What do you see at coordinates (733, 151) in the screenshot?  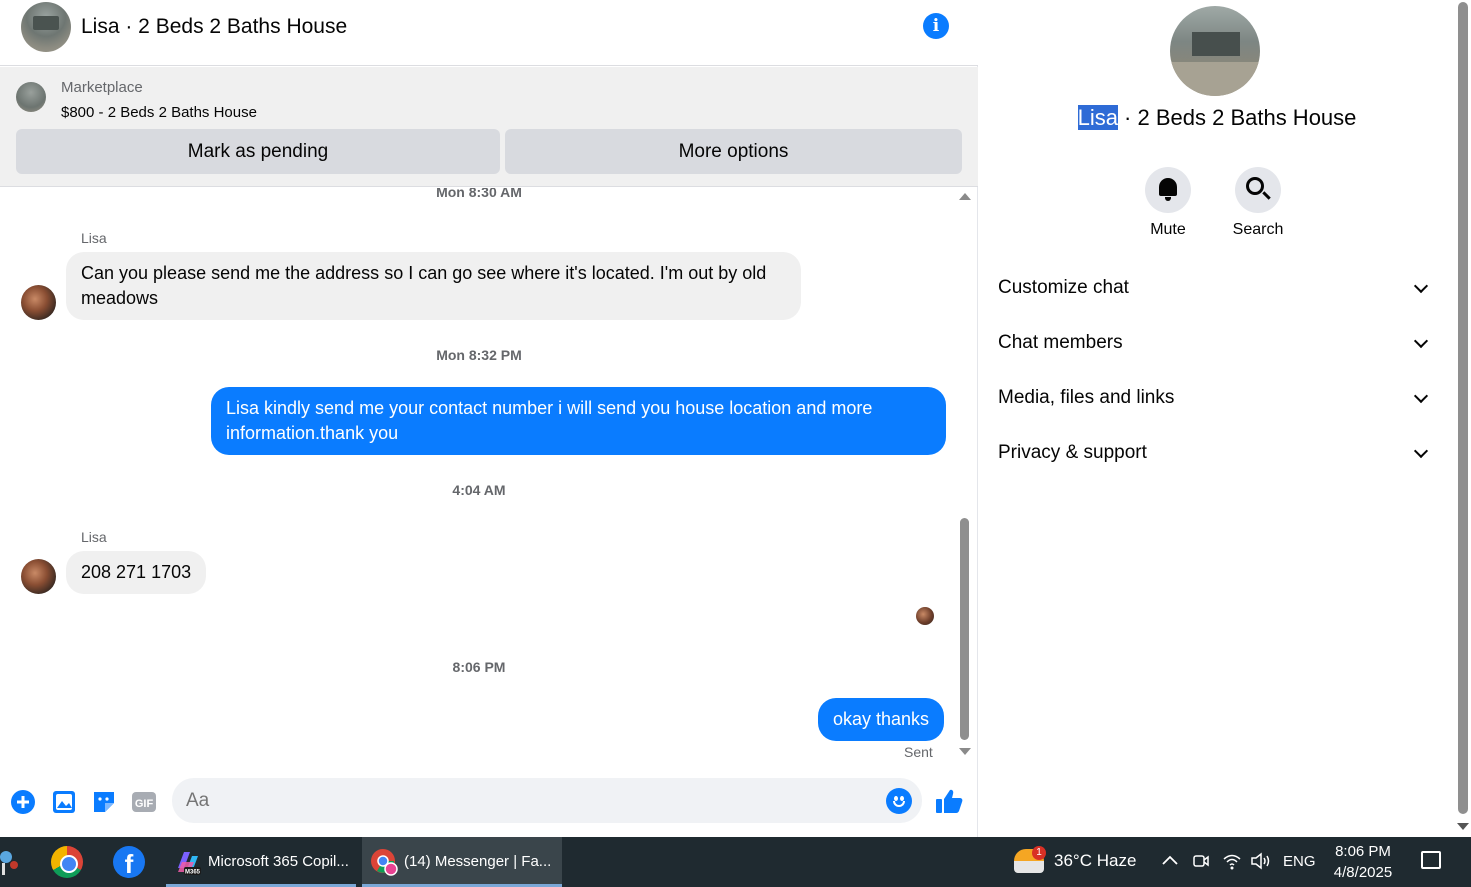 I see `more-options-button: More options` at bounding box center [733, 151].